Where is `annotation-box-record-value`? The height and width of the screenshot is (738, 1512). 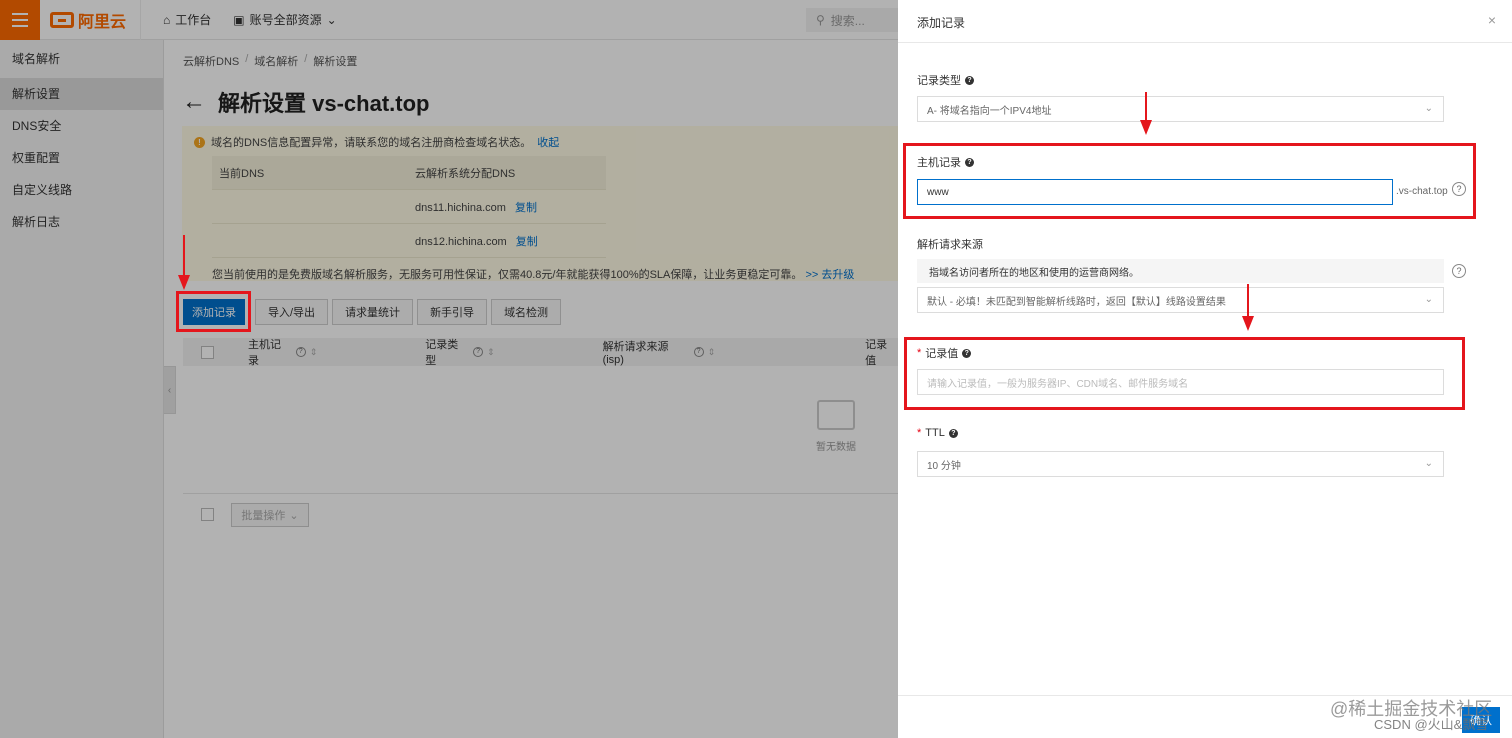
annotation-box-record-value is located at coordinates (1184, 373).